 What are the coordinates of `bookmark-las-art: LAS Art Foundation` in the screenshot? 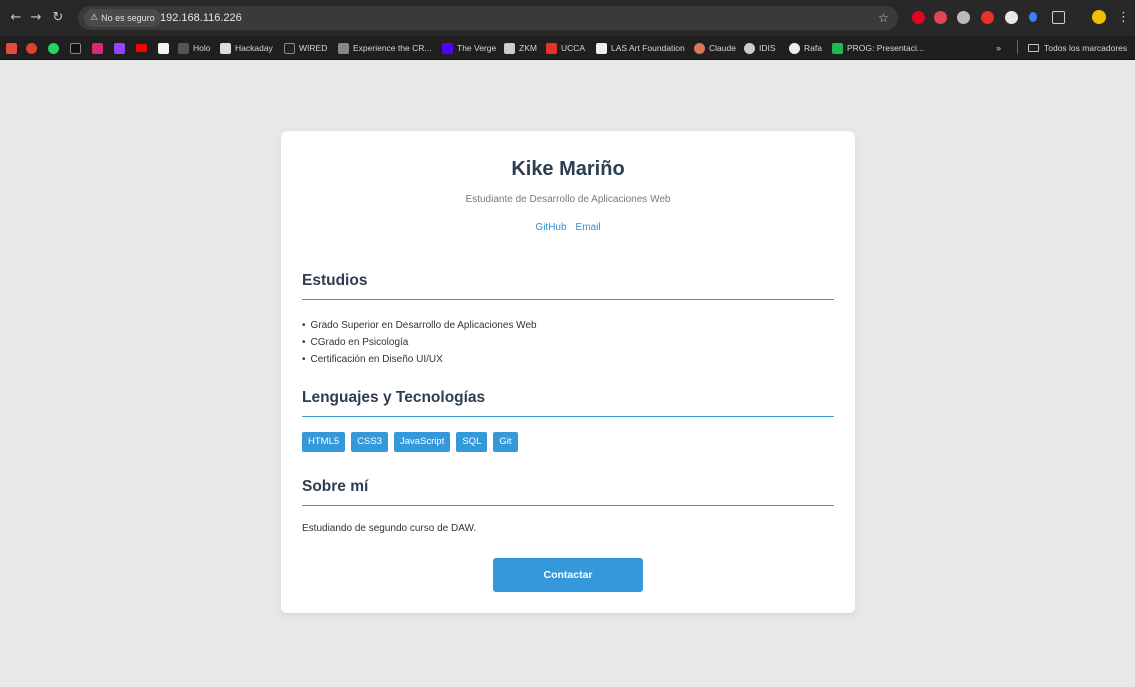 It's located at (640, 48).